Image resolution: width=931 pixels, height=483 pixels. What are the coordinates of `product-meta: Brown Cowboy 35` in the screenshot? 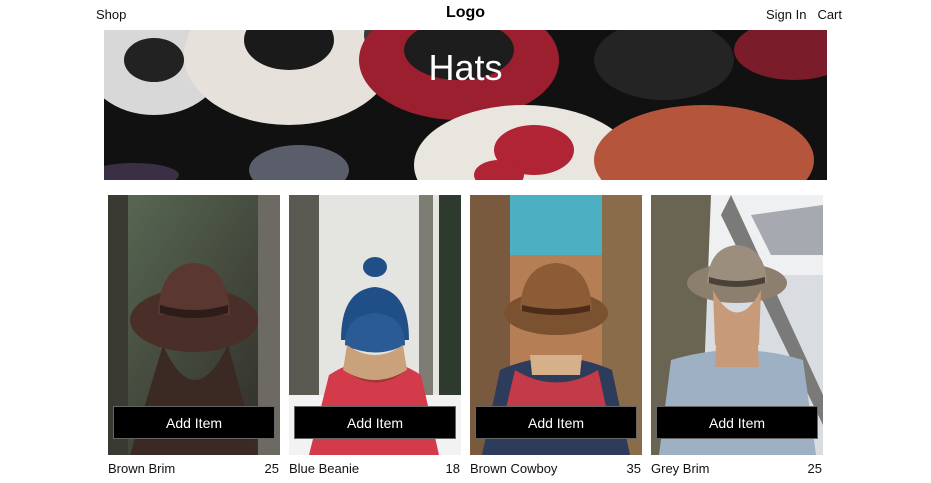 It's located at (556, 468).